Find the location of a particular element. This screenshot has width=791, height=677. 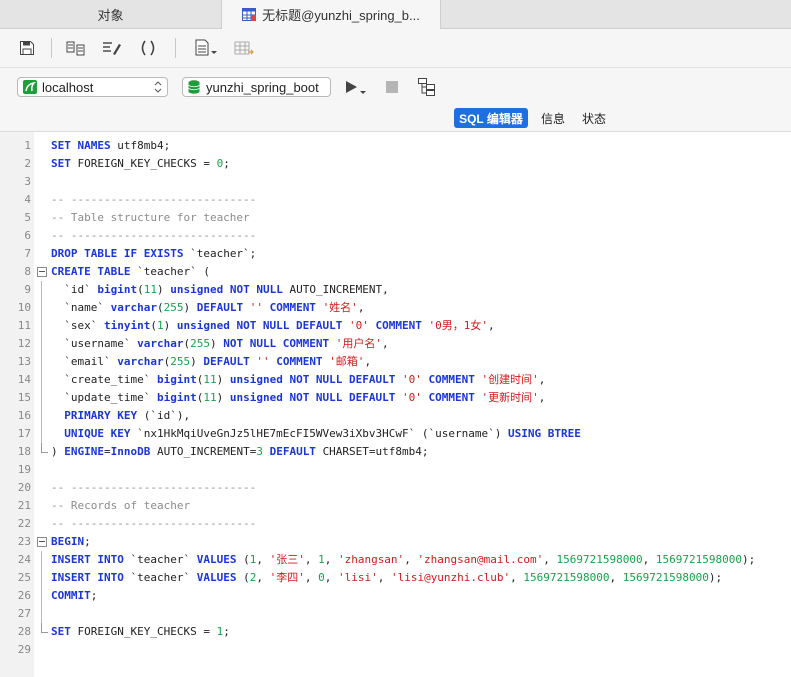

code-token: '姓名' is located at coordinates (340, 307).